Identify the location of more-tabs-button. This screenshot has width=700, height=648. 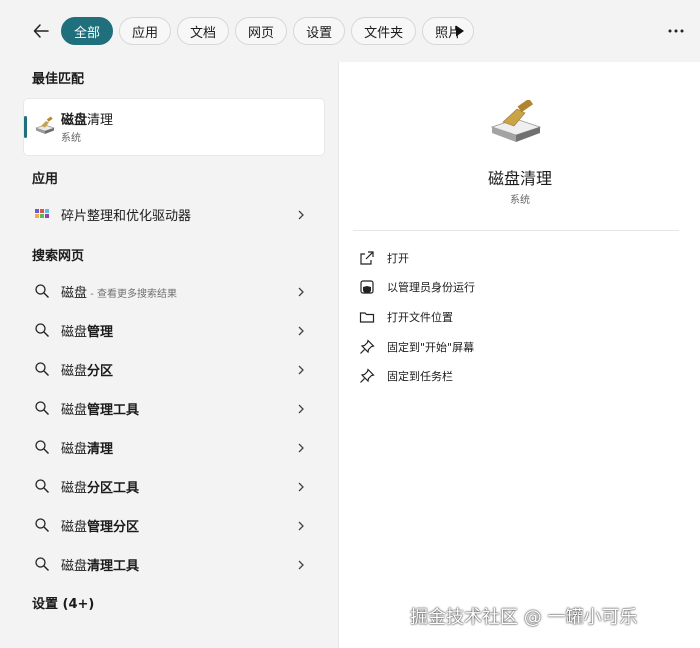
(460, 31).